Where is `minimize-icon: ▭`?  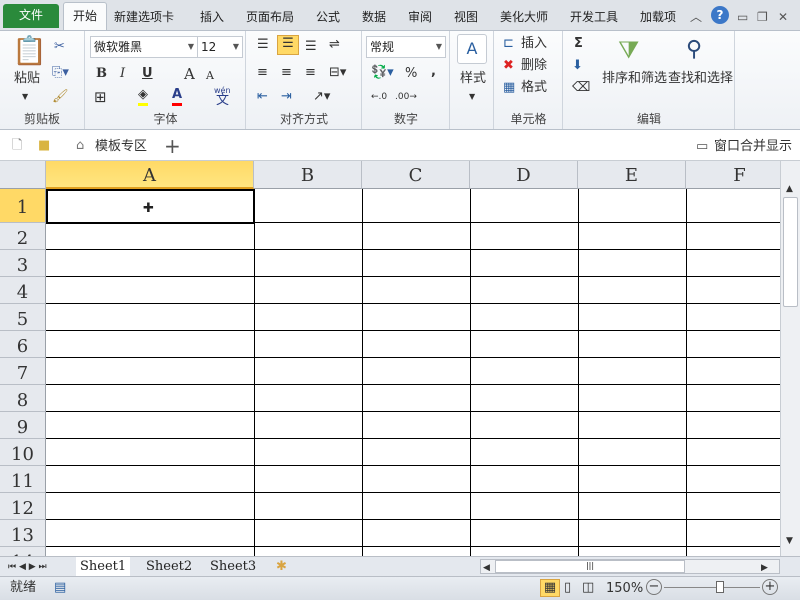
minimize-icon: ▭ is located at coordinates (742, 18).